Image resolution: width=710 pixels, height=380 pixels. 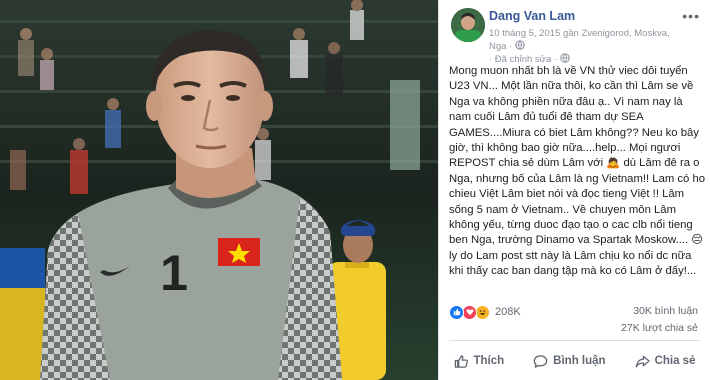 I want to click on share-button: Chia sẻ, so click(x=665, y=361).